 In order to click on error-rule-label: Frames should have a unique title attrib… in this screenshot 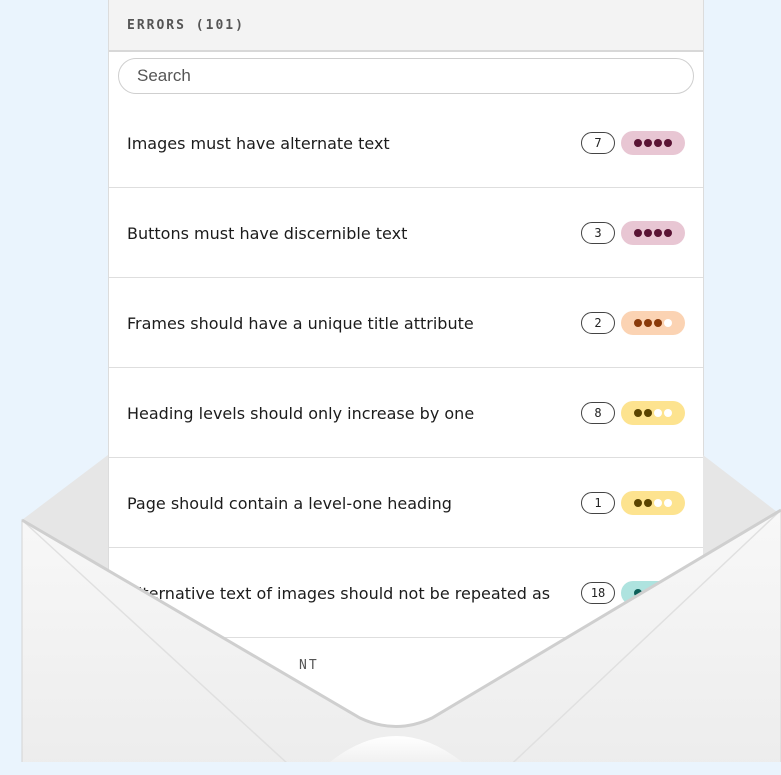, I will do `click(300, 323)`.